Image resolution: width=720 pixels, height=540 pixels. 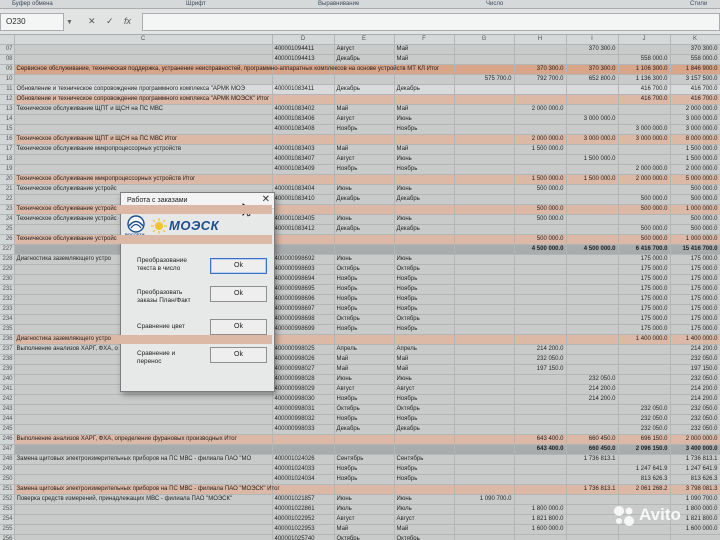 I want to click on cell-e: Сентябрь, so click(x=364, y=459).